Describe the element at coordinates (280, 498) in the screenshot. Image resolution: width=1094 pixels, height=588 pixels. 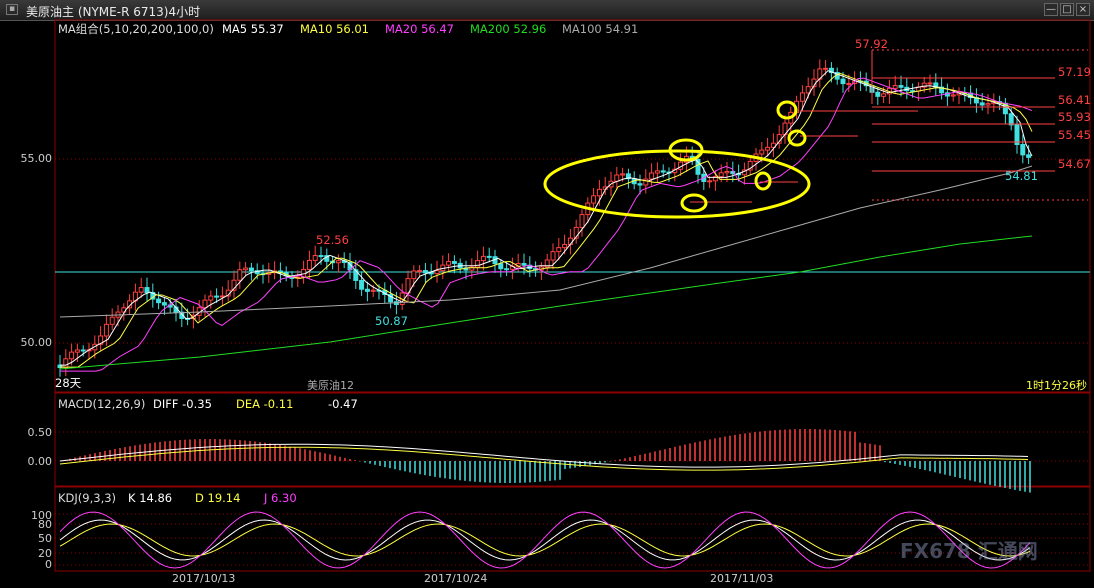
I see `kdj-j-label: J 6.30` at that location.